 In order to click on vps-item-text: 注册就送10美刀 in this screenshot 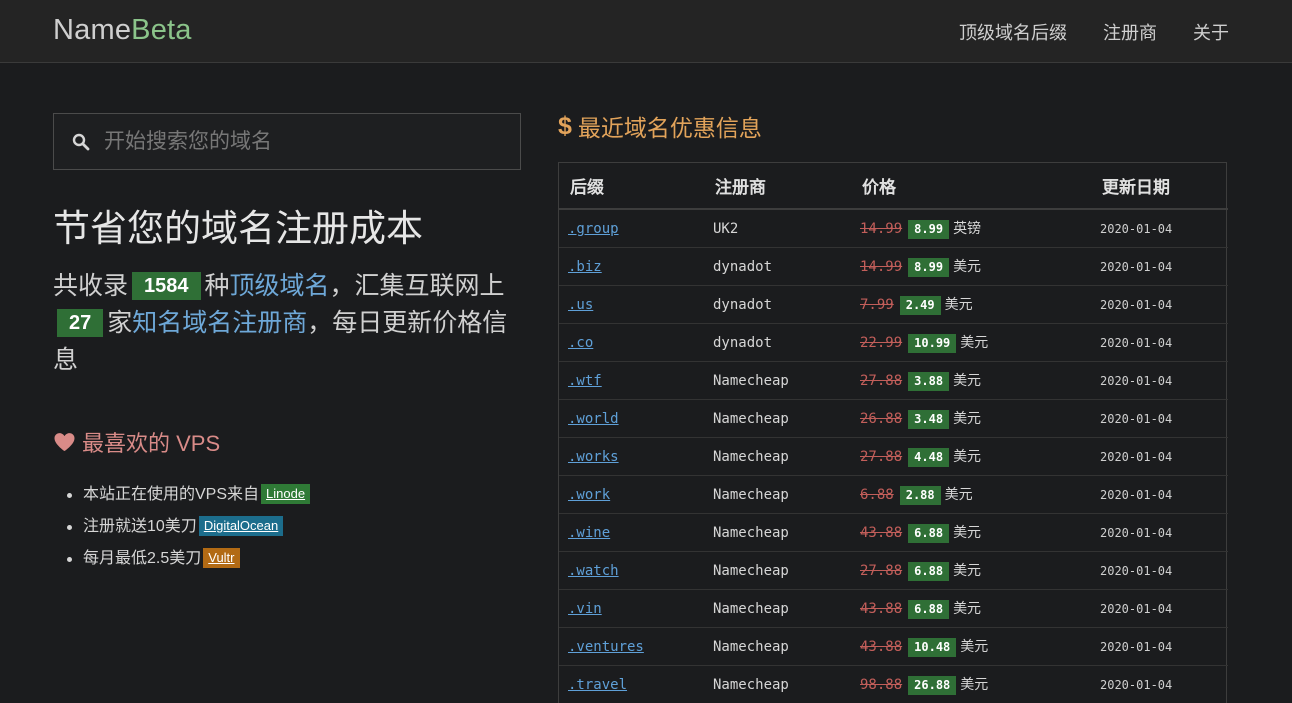, I will do `click(140, 526)`.